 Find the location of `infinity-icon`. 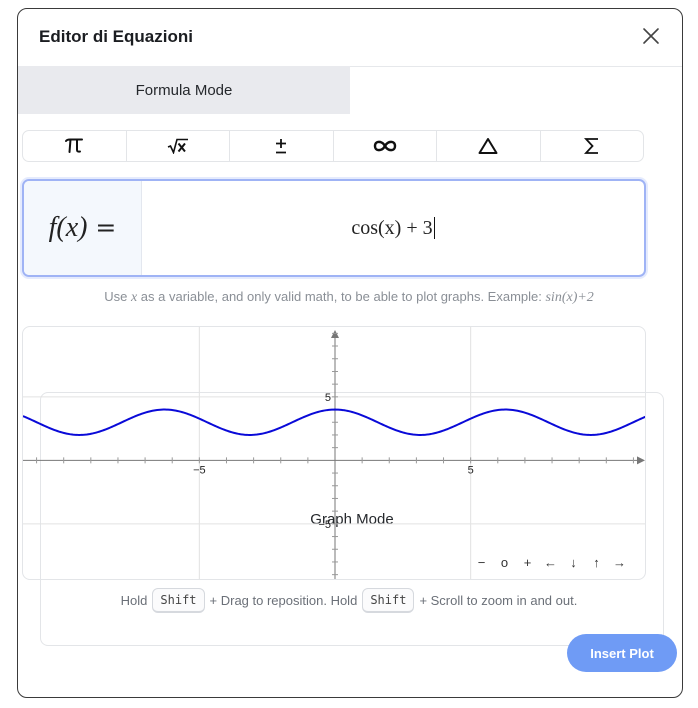

infinity-icon is located at coordinates (384, 146).